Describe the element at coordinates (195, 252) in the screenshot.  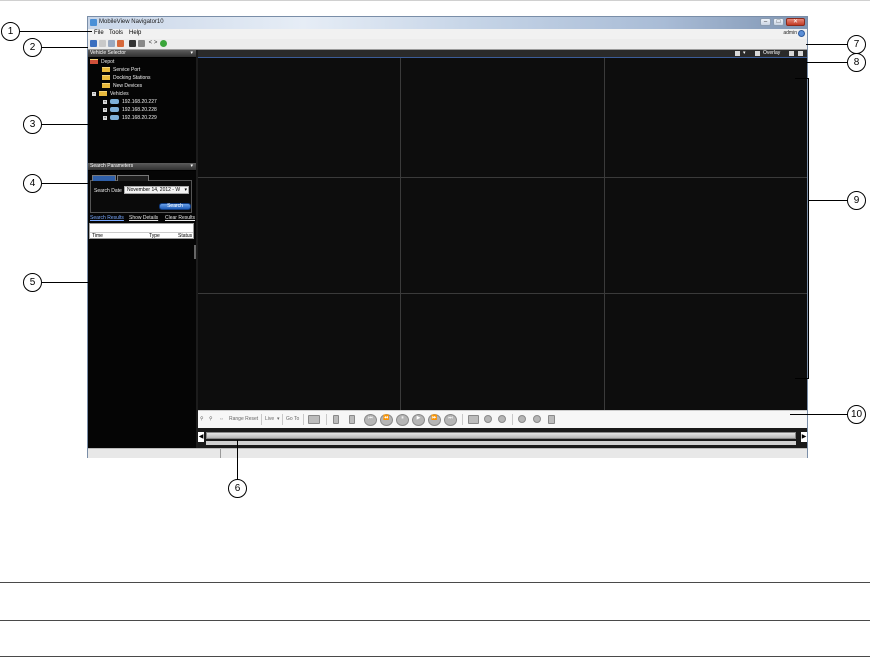
I see `panel-splitter` at that location.